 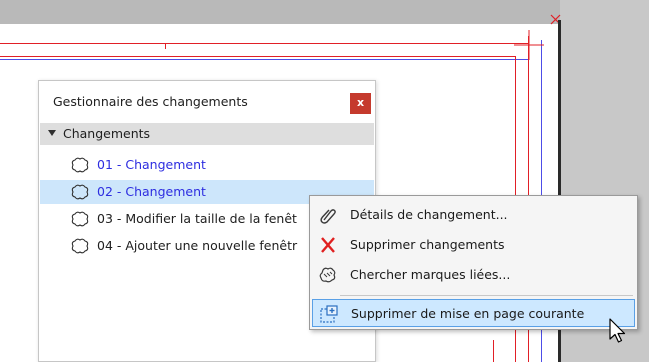 I want to click on menu-item-remove-from-layout: Supprimer de mise en page courante, so click(x=473, y=313).